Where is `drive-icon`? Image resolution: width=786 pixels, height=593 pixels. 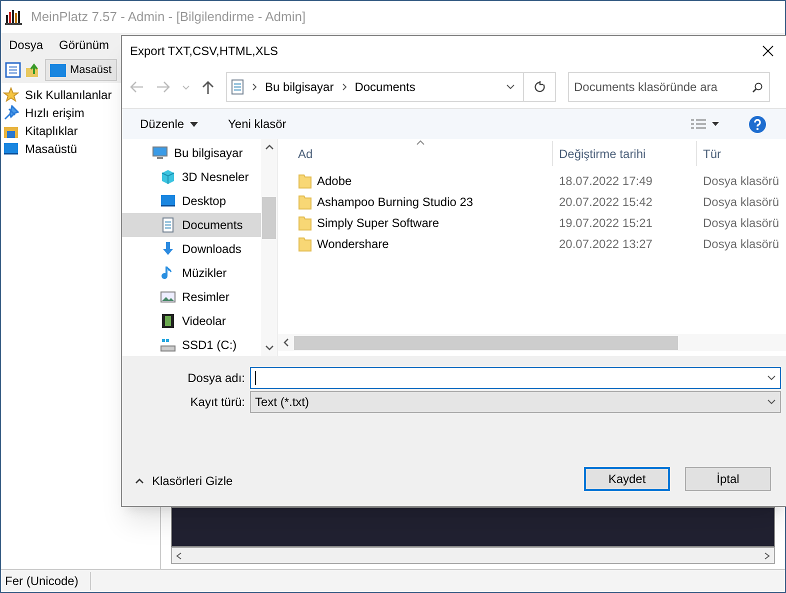 drive-icon is located at coordinates (168, 345).